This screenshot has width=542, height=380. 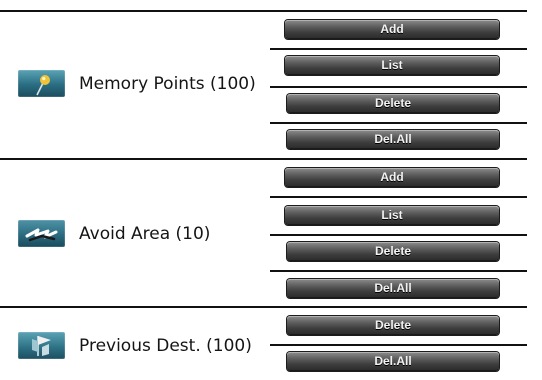 What do you see at coordinates (393, 103) in the screenshot?
I see `memory-points-delete-button: Delete` at bounding box center [393, 103].